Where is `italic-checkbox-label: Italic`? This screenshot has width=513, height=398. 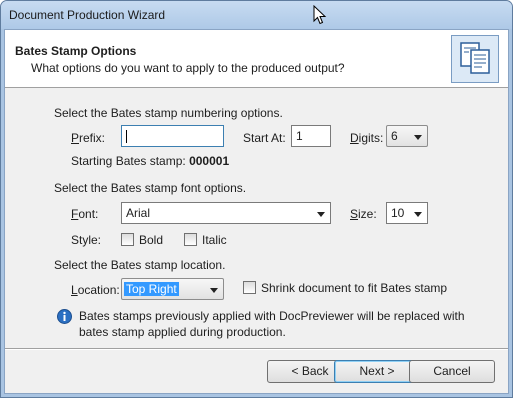
italic-checkbox-label: Italic is located at coordinates (214, 240).